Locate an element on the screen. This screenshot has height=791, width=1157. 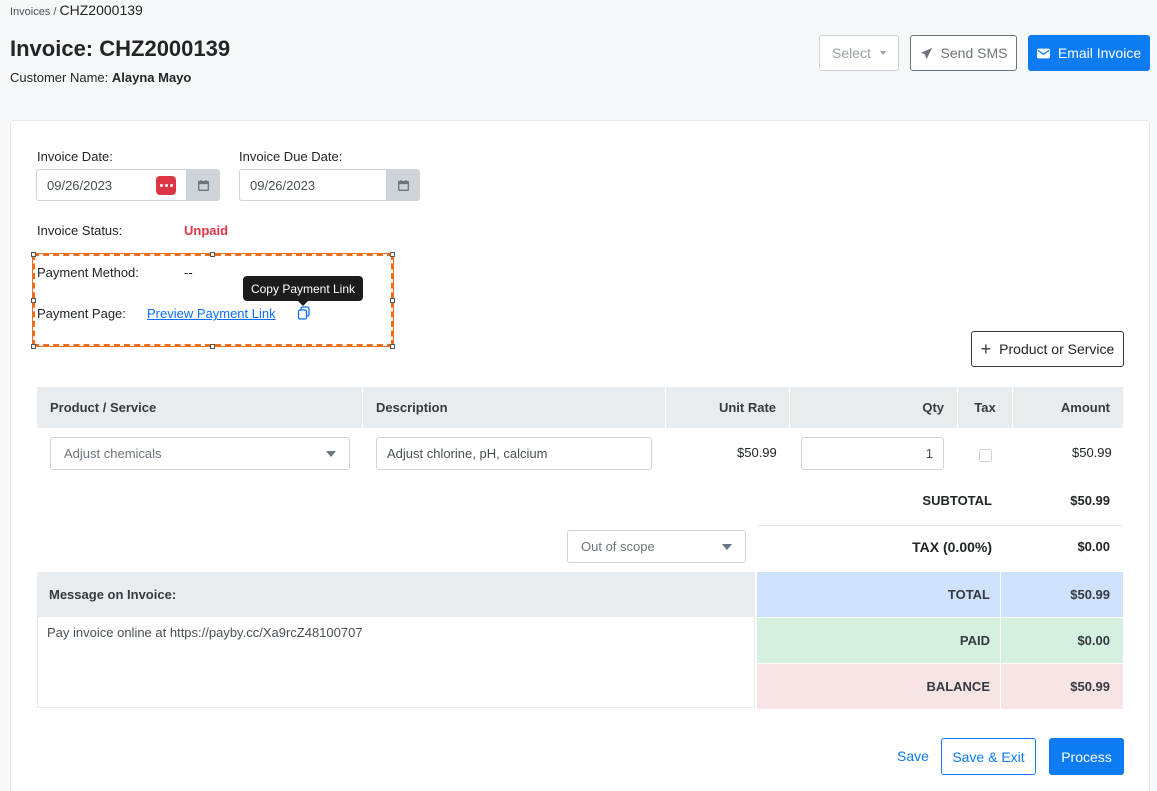
breadcrumb: Invoices / CHZ2000139 is located at coordinates (76, 10).